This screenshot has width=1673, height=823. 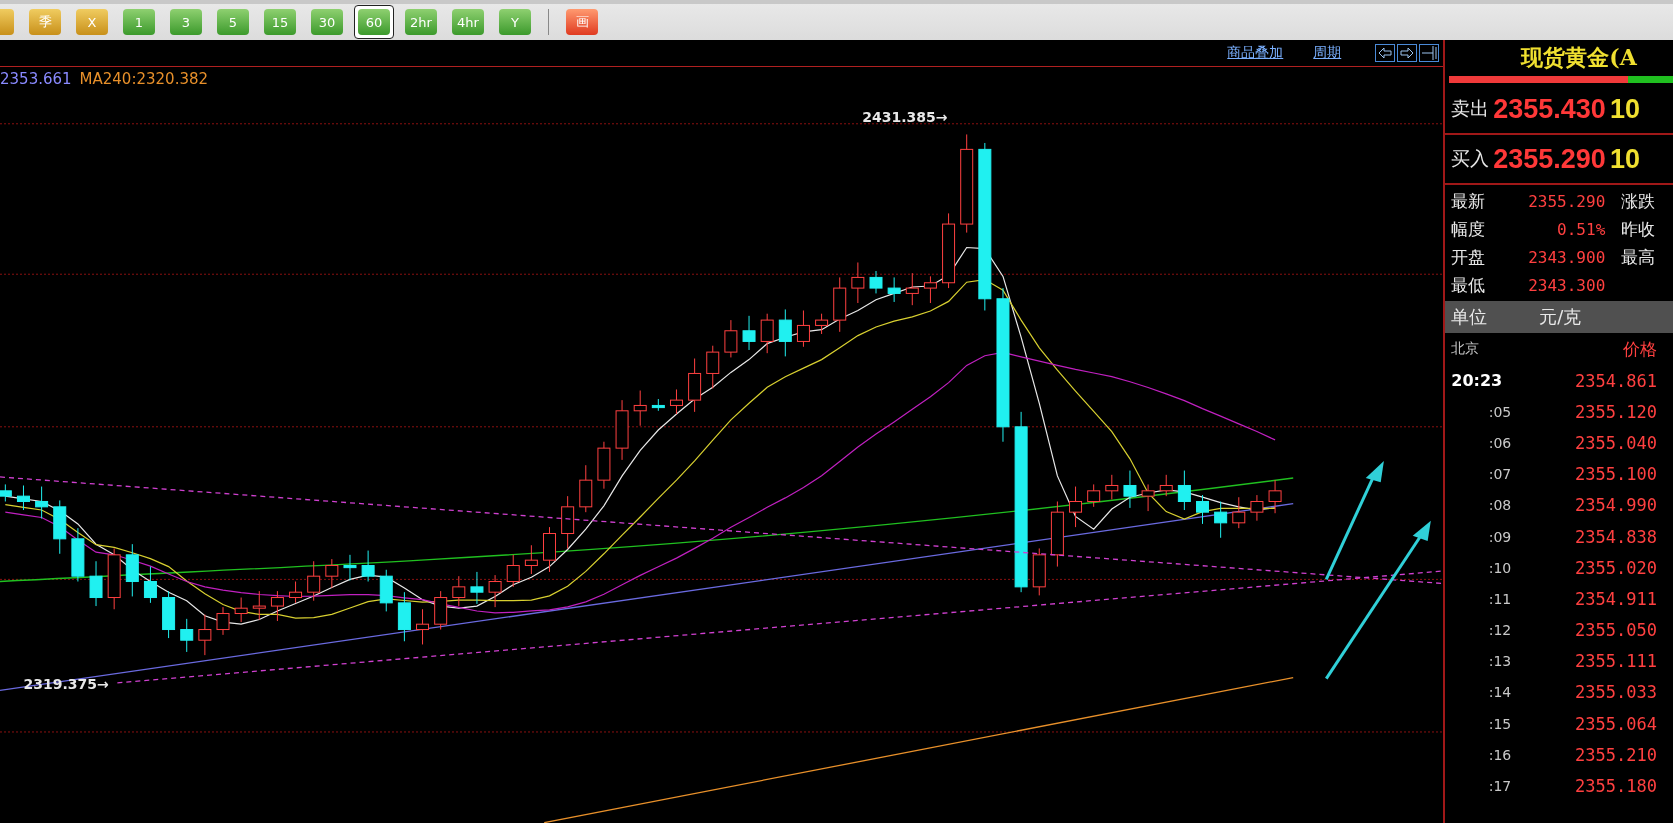 What do you see at coordinates (1469, 285) in the screenshot?
I see `stat-label: 最低` at bounding box center [1469, 285].